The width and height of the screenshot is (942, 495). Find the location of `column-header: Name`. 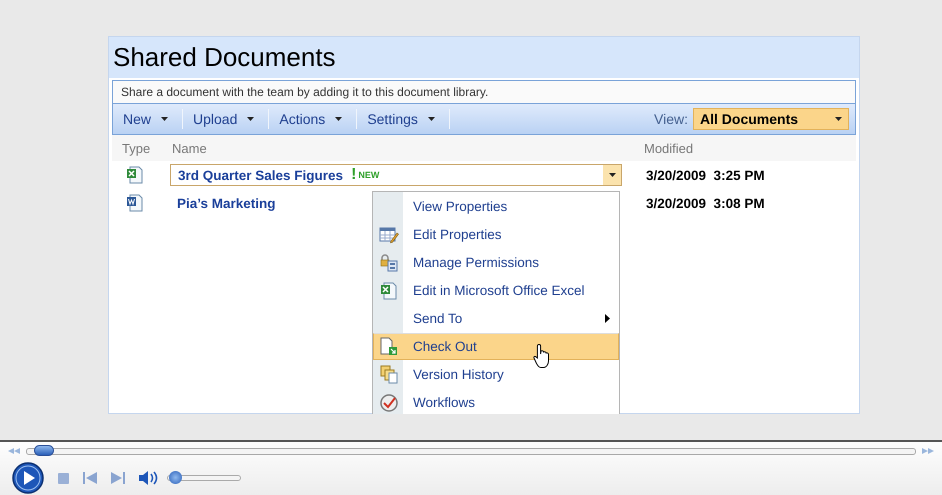

column-header: Name is located at coordinates (190, 148).